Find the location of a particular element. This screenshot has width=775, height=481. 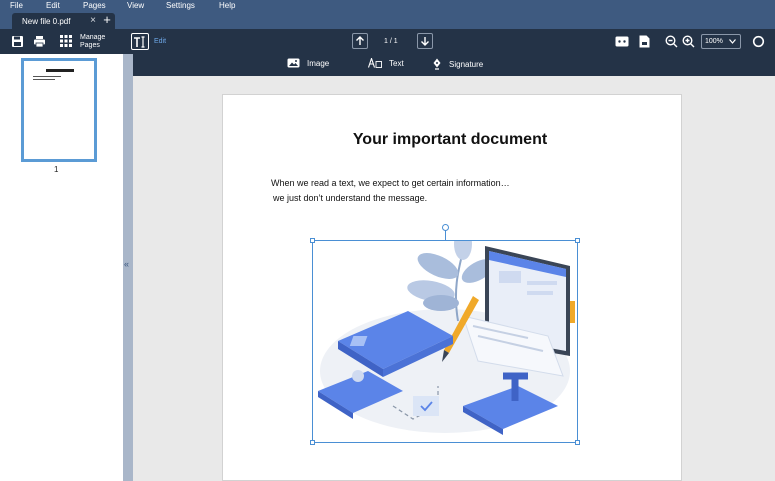

text-box-icon is located at coordinates (375, 63).